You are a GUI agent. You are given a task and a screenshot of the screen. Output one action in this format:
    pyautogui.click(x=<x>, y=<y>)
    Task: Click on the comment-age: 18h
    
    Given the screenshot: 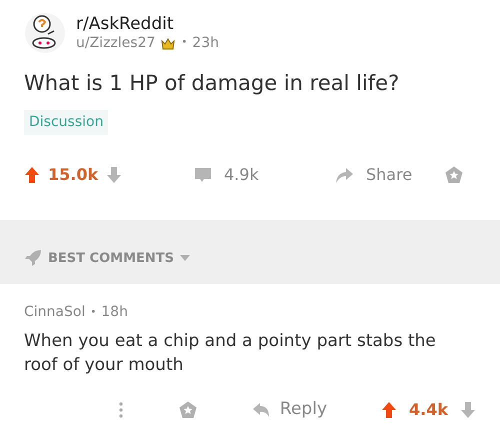 What is the action you would take?
    pyautogui.click(x=114, y=312)
    